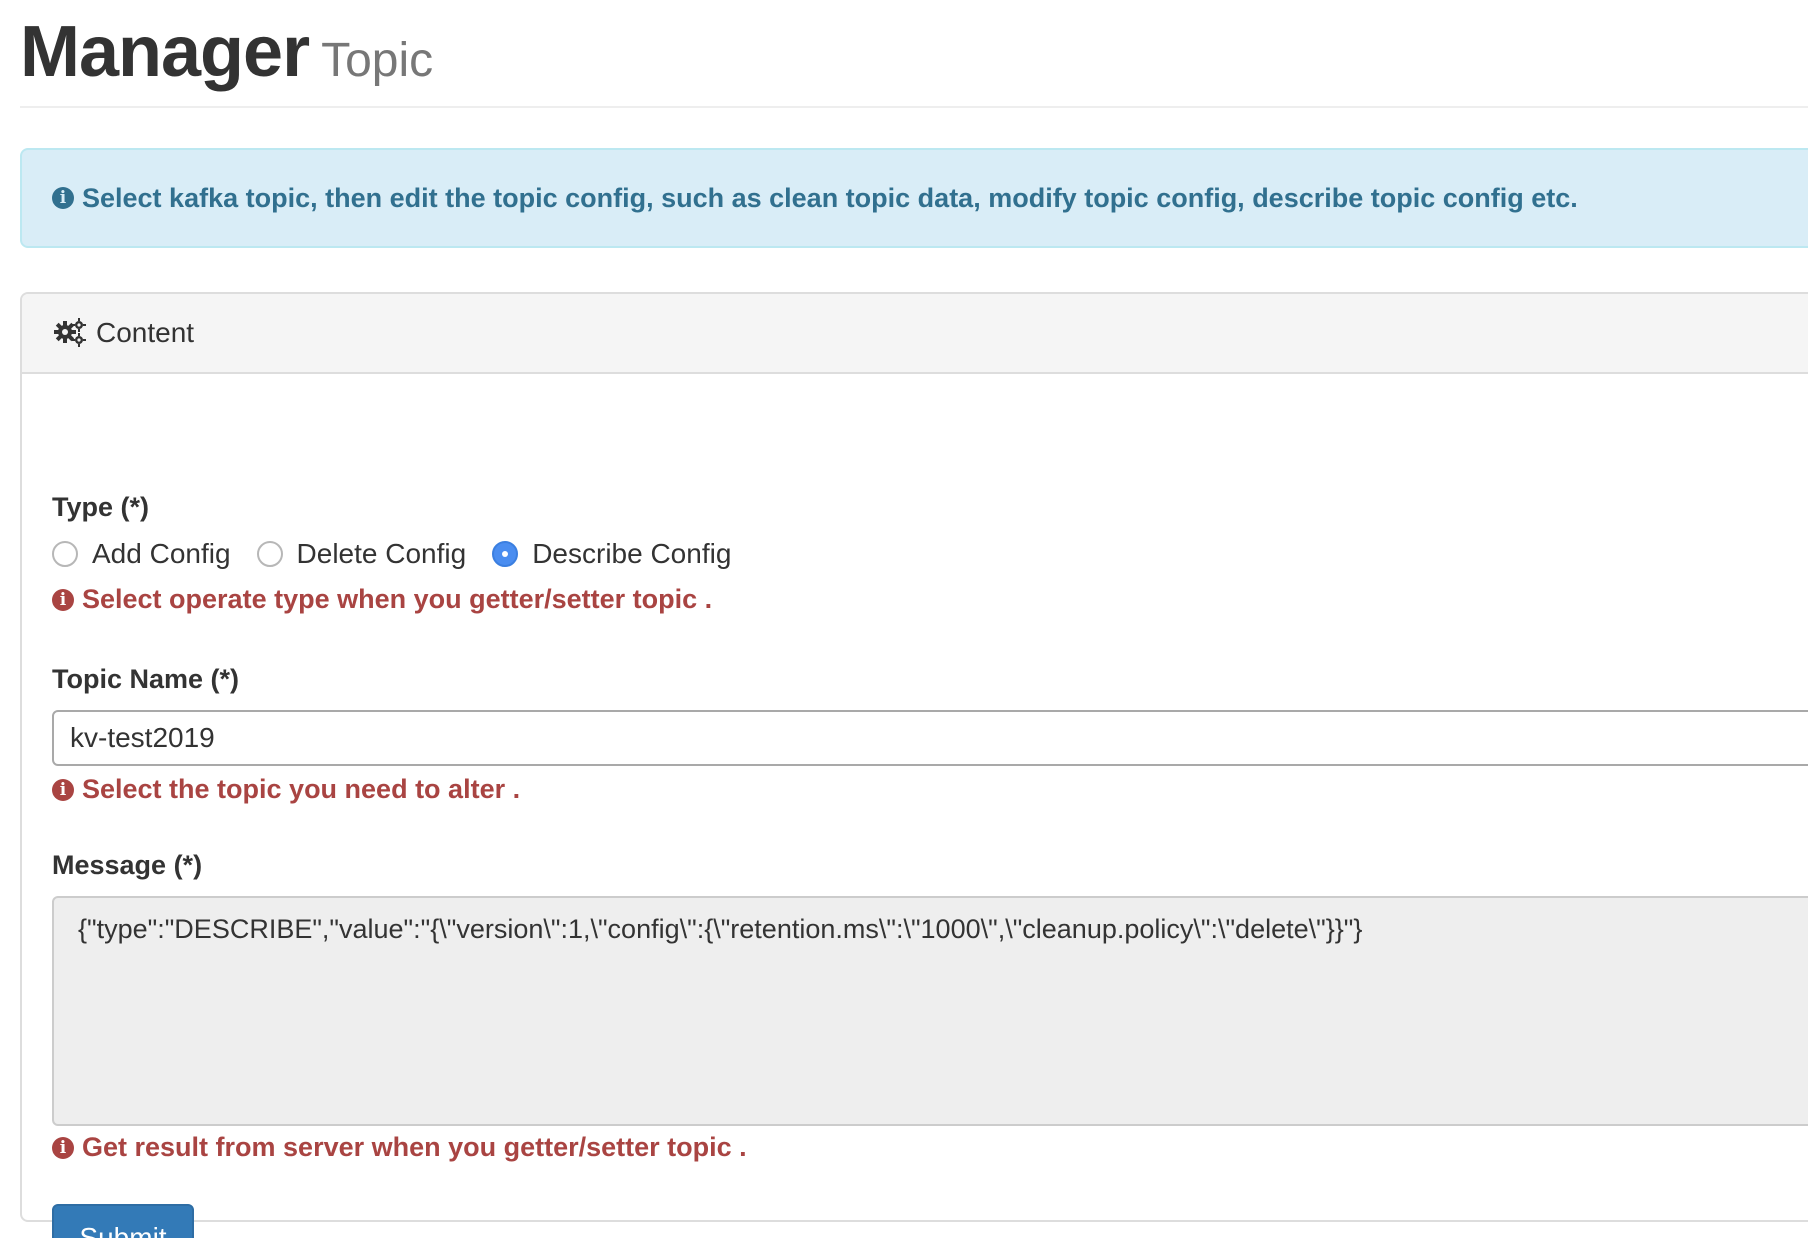 This screenshot has width=1808, height=1238. I want to click on radio-describe-config-circle, so click(505, 554).